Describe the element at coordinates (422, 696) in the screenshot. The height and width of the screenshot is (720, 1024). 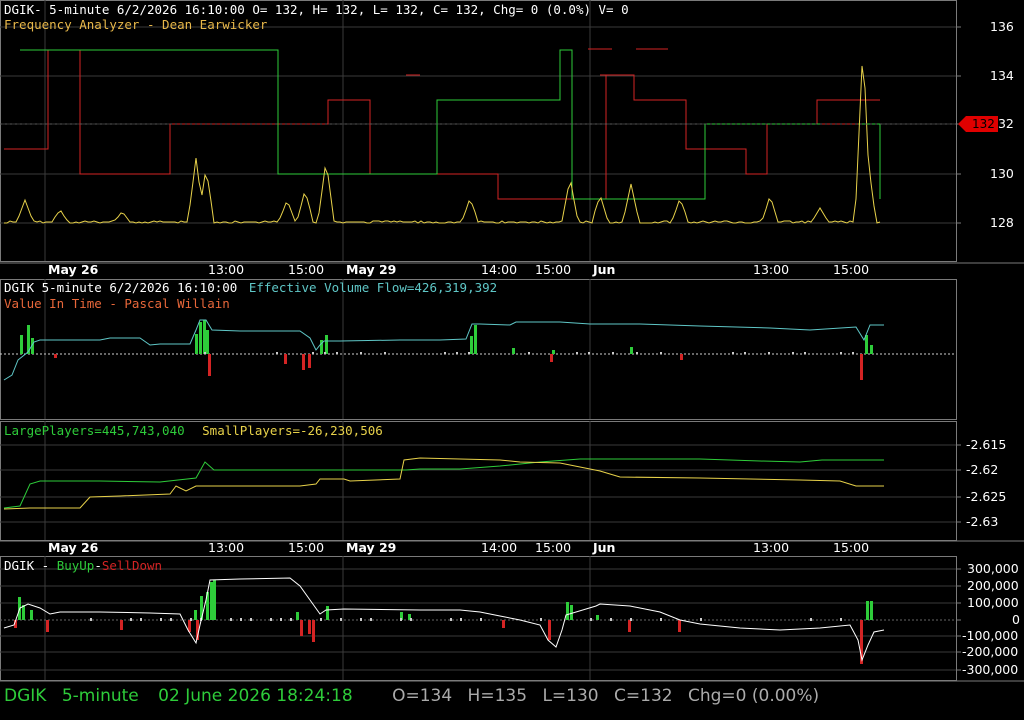
I see `status-open: O=134` at that location.